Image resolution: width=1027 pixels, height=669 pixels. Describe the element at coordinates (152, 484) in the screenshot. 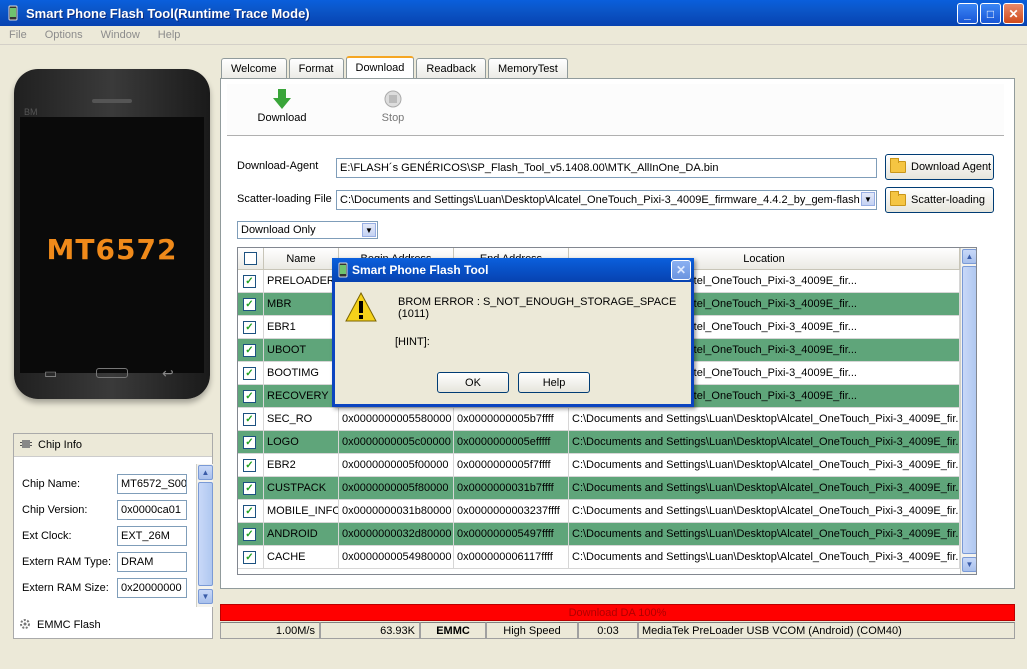

I see `chip-name-field: MT6572_S00` at that location.